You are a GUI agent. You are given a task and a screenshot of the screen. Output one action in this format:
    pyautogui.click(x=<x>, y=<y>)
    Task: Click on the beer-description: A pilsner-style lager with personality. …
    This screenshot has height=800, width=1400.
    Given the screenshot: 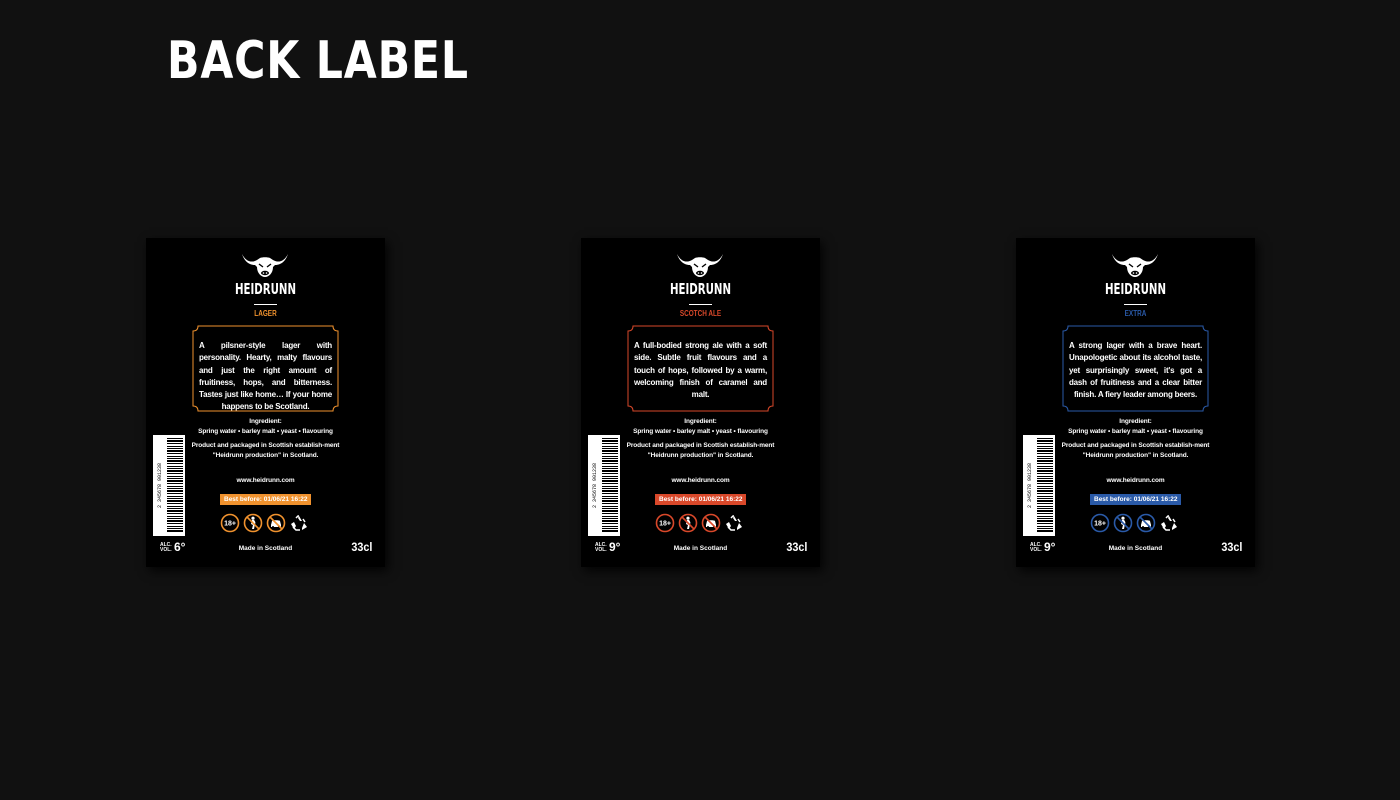 What is the action you would take?
    pyautogui.click(x=265, y=376)
    